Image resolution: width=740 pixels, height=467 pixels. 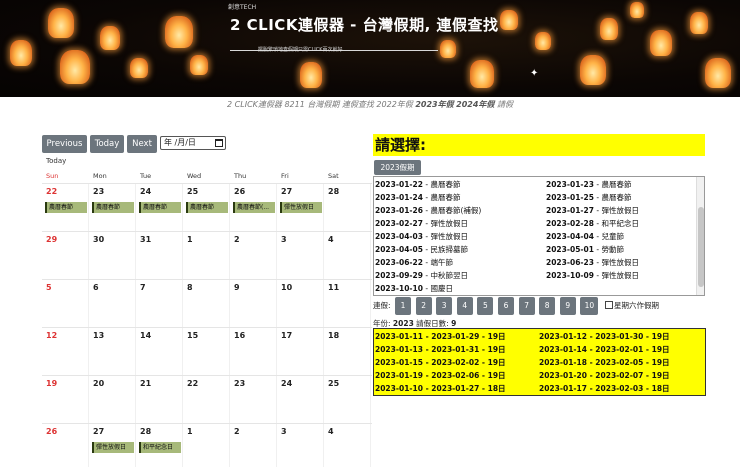 What do you see at coordinates (592, 223) in the screenshot?
I see `holiday-item: 2023-02-28 - 和平紀念日` at bounding box center [592, 223].